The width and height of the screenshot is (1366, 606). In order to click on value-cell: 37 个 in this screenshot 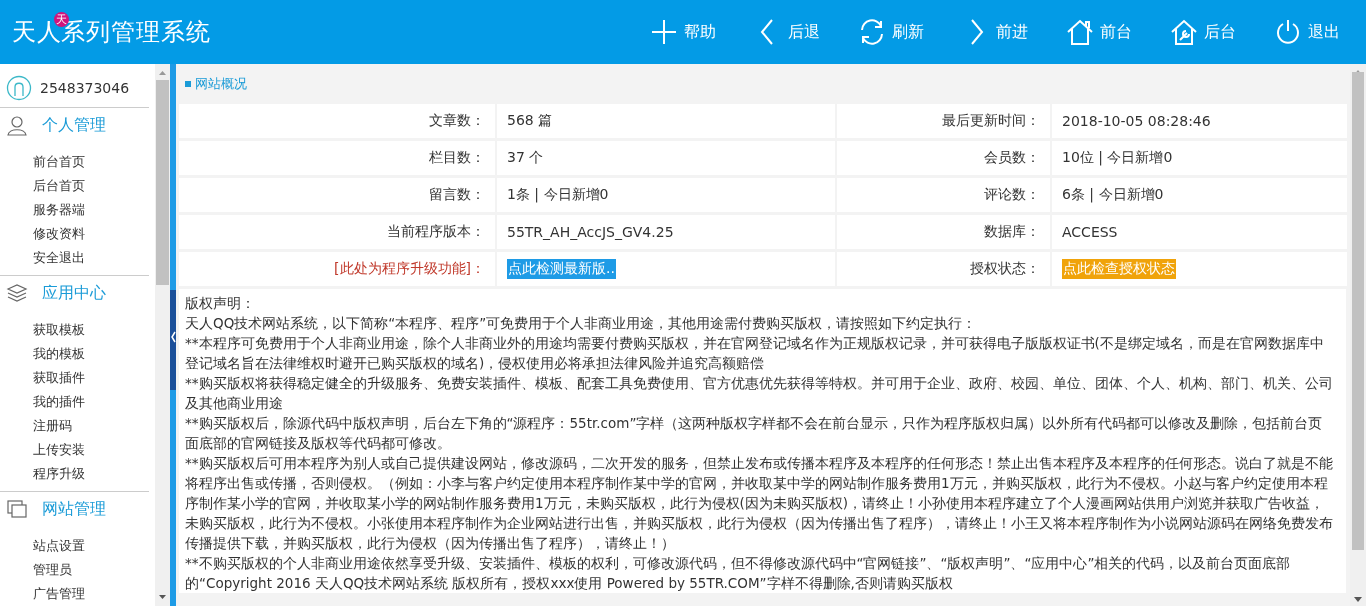, I will do `click(525, 158)`.